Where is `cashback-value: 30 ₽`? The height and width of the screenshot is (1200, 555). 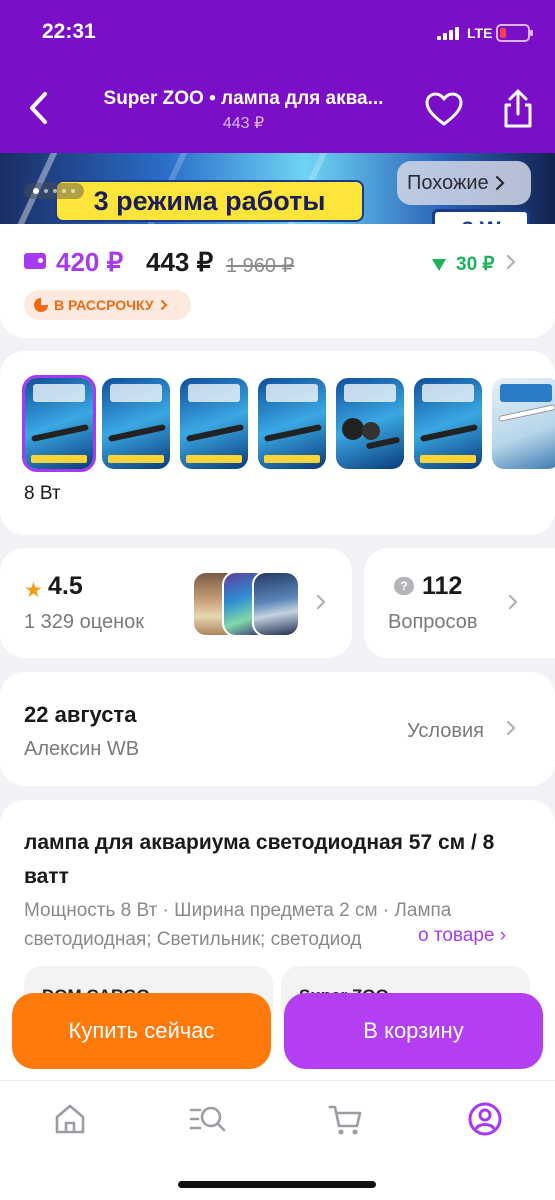
cashback-value: 30 ₽ is located at coordinates (475, 264).